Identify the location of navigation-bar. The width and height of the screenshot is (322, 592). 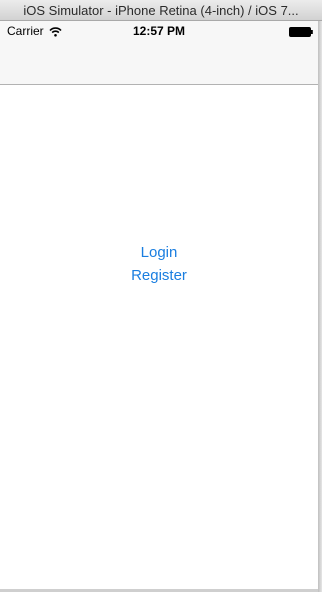
(159, 63).